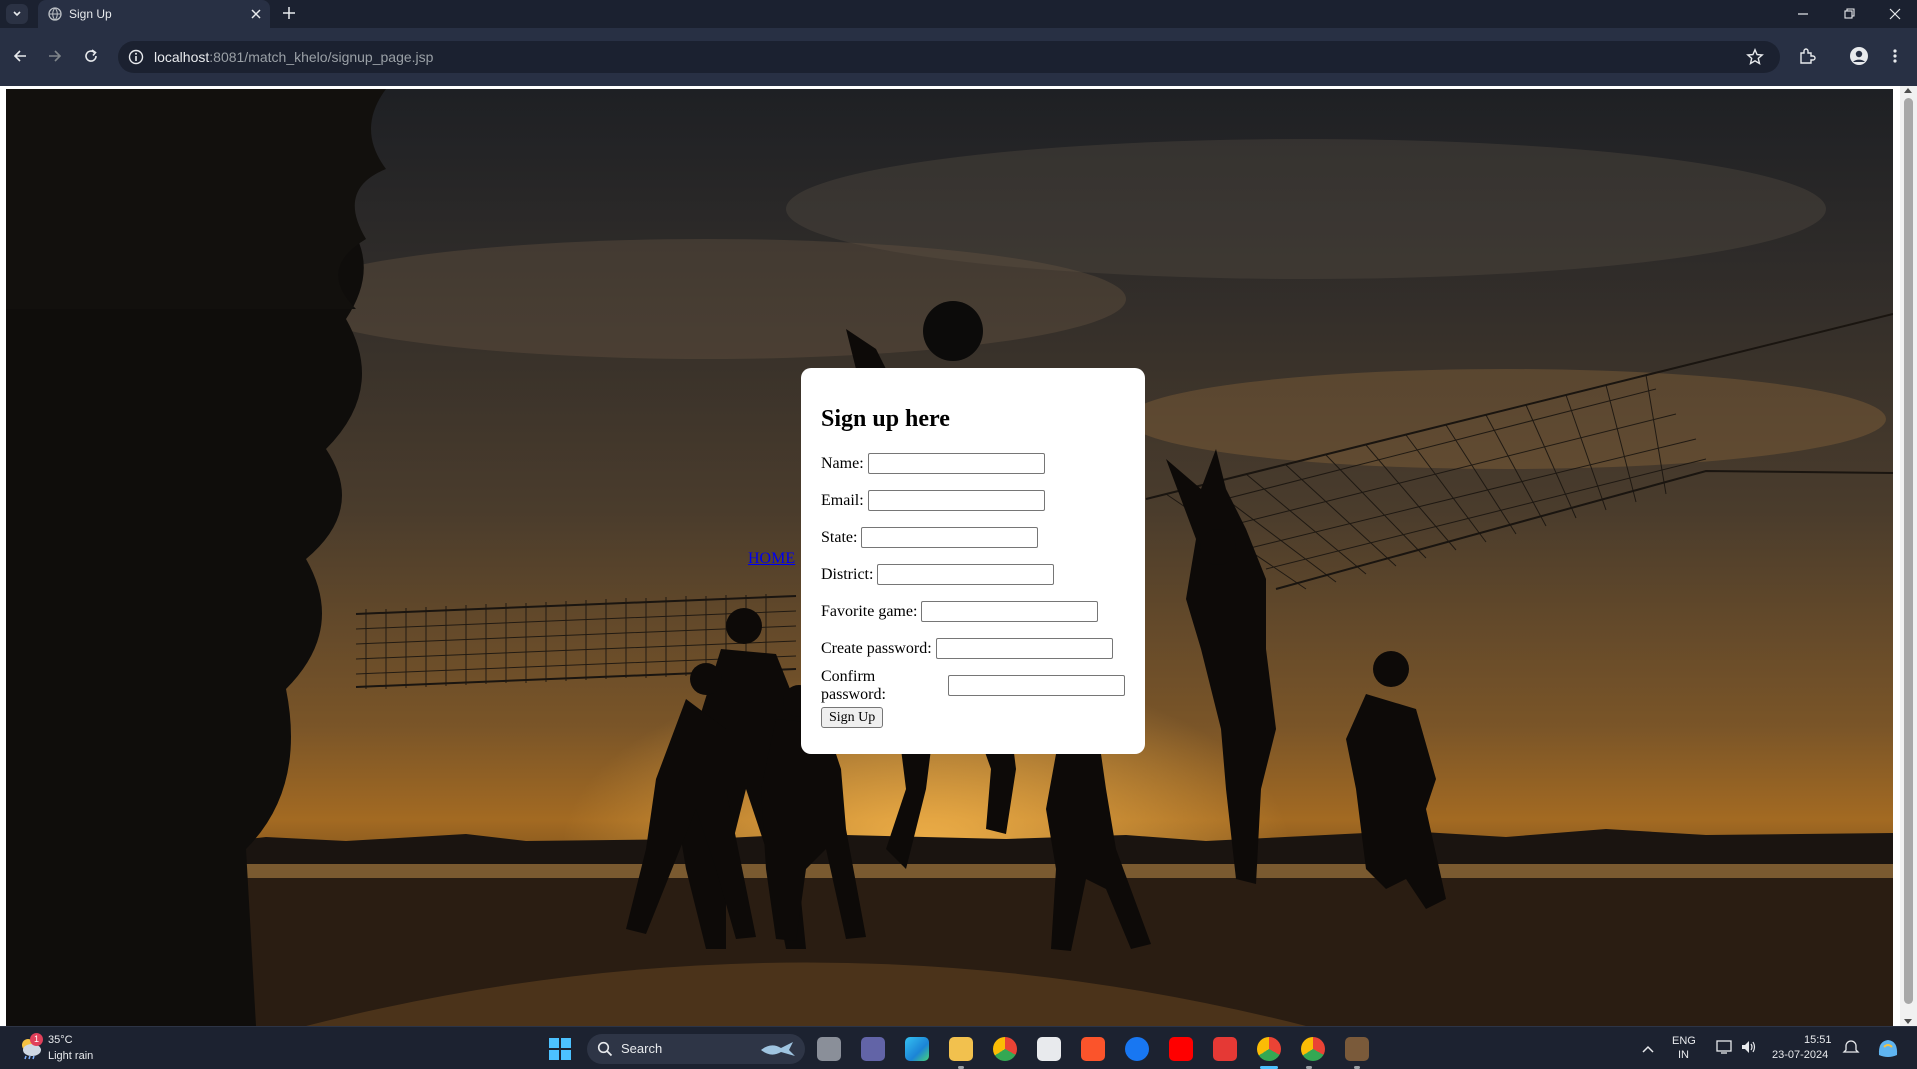 The width and height of the screenshot is (1917, 1069). Describe the element at coordinates (1683, 1055) in the screenshot. I see `lang-bottom: IN` at that location.